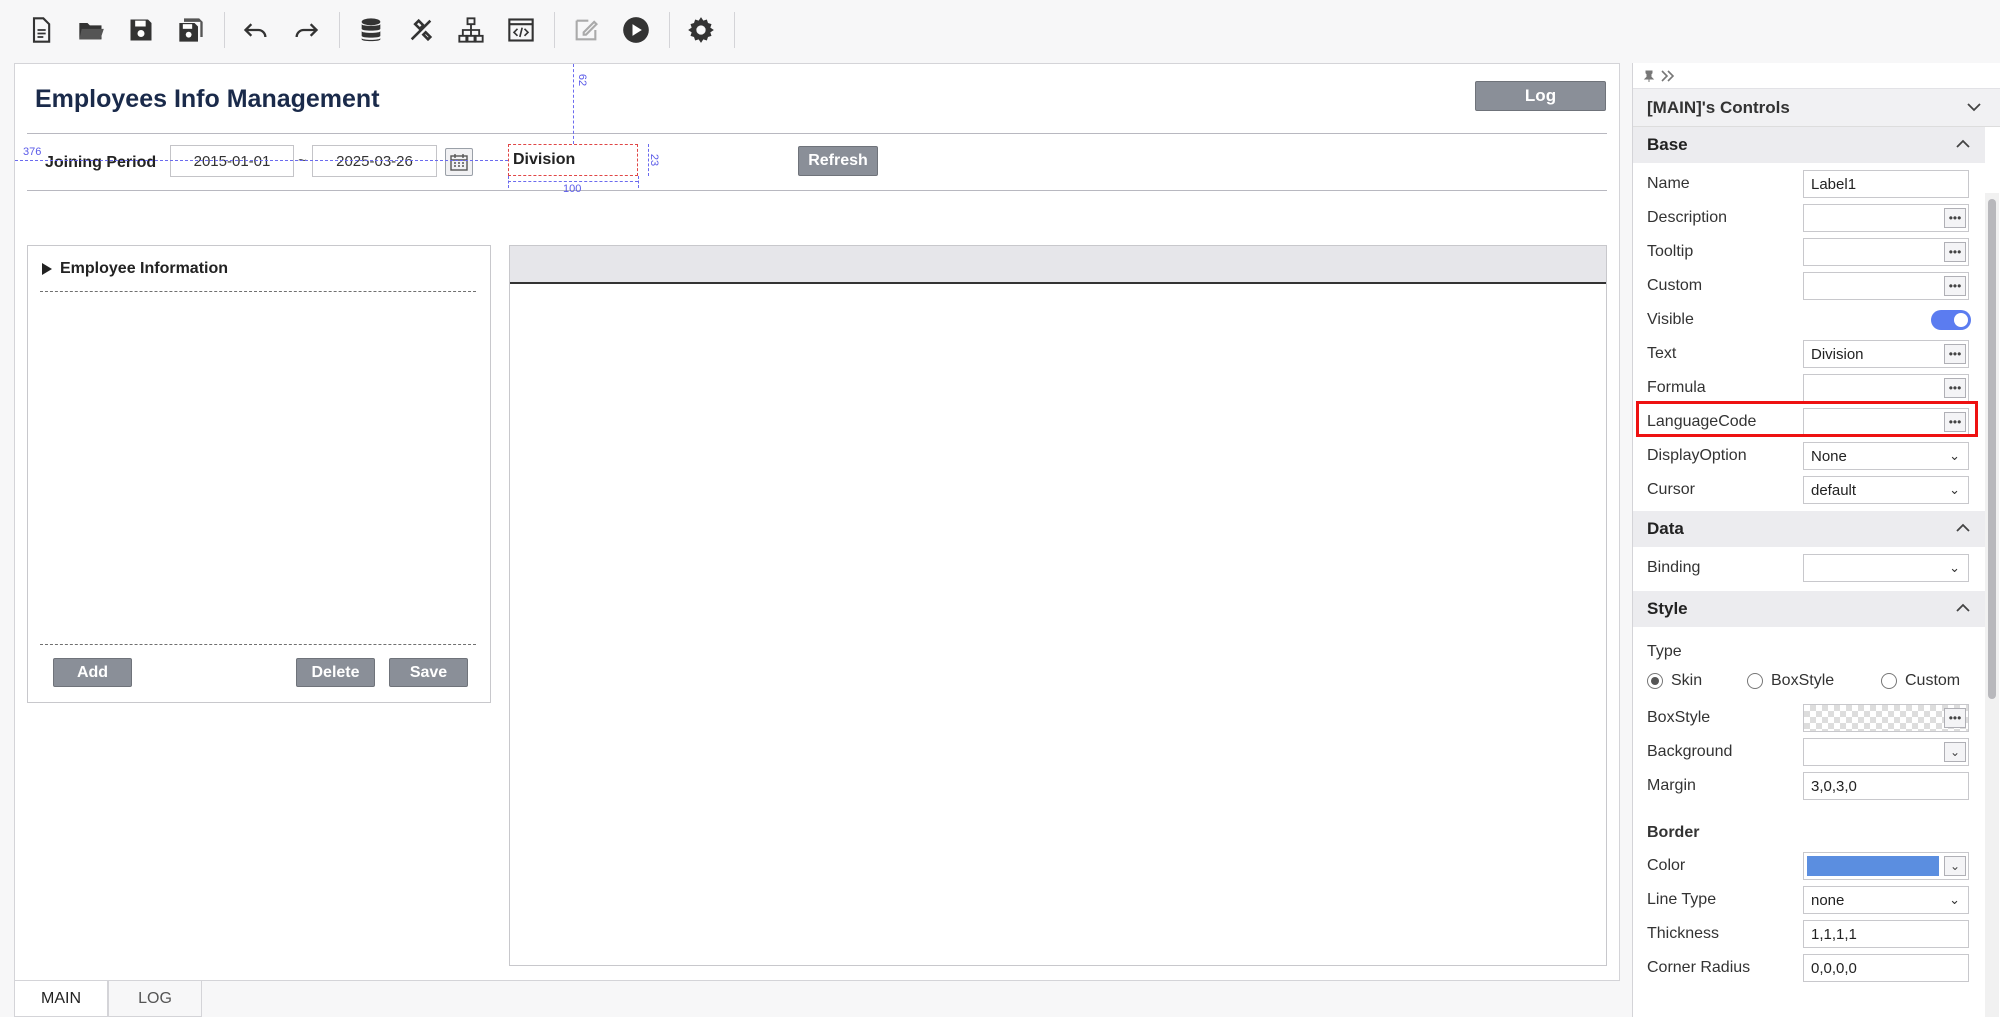  Describe the element at coordinates (1687, 680) in the screenshot. I see `radio-label: Skin` at that location.